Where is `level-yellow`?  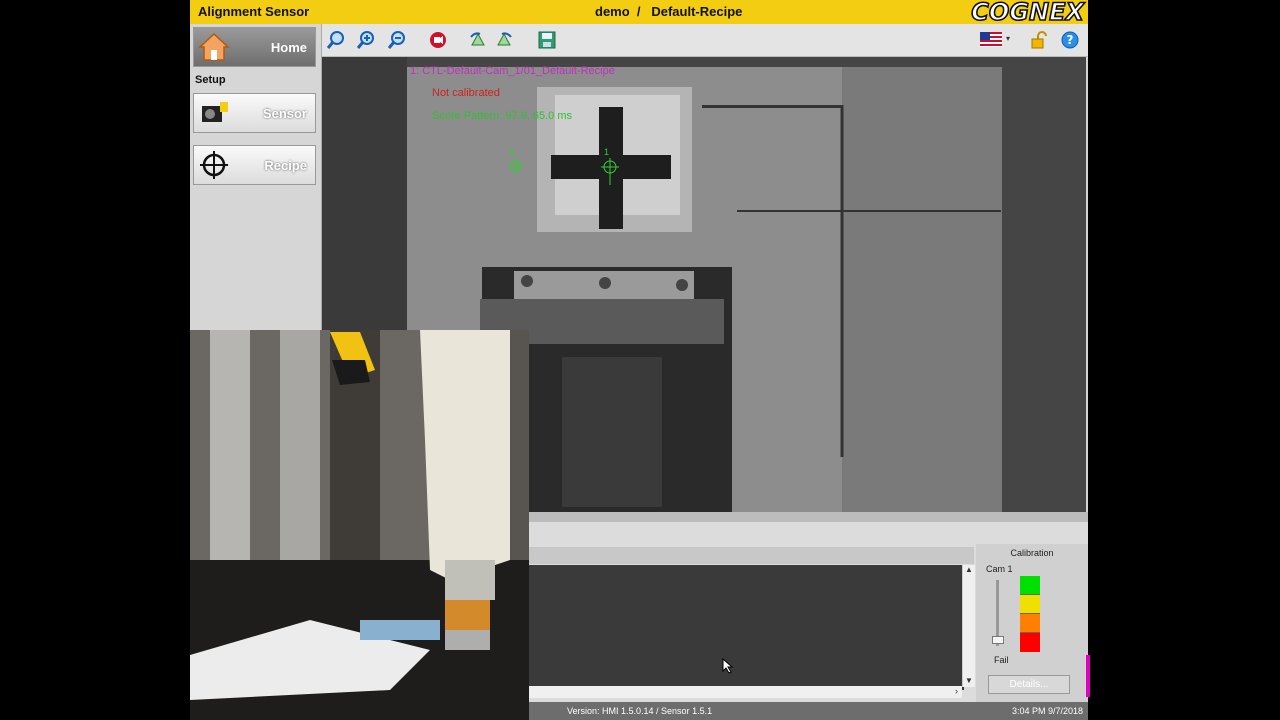 level-yellow is located at coordinates (1030, 604).